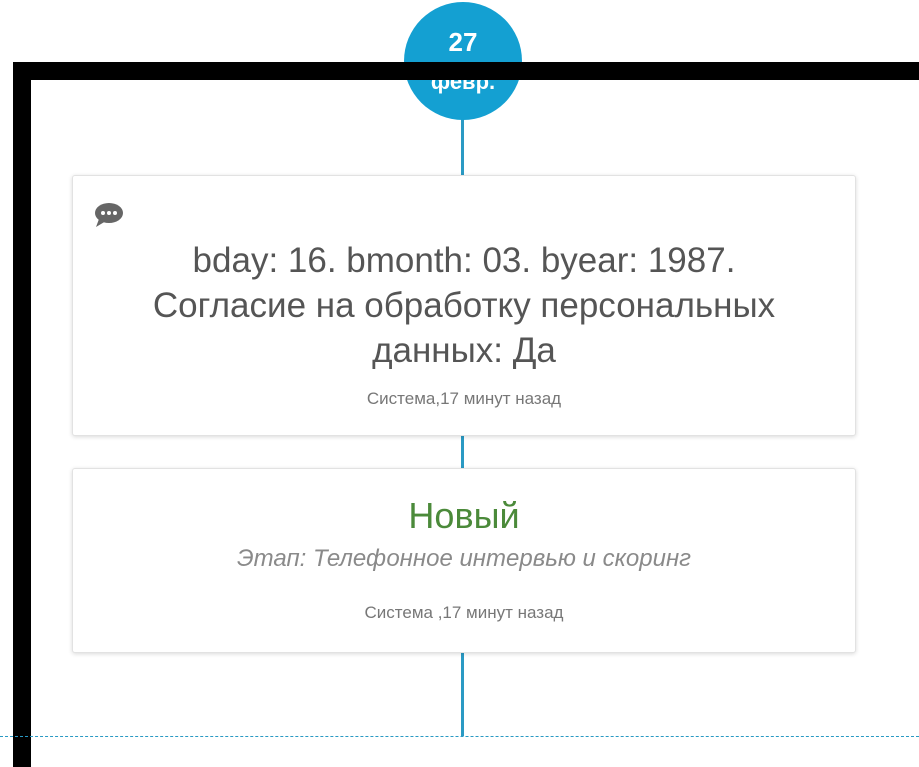 Image resolution: width=919 pixels, height=767 pixels. Describe the element at coordinates (109, 215) in the screenshot. I see `comment-icon` at that location.